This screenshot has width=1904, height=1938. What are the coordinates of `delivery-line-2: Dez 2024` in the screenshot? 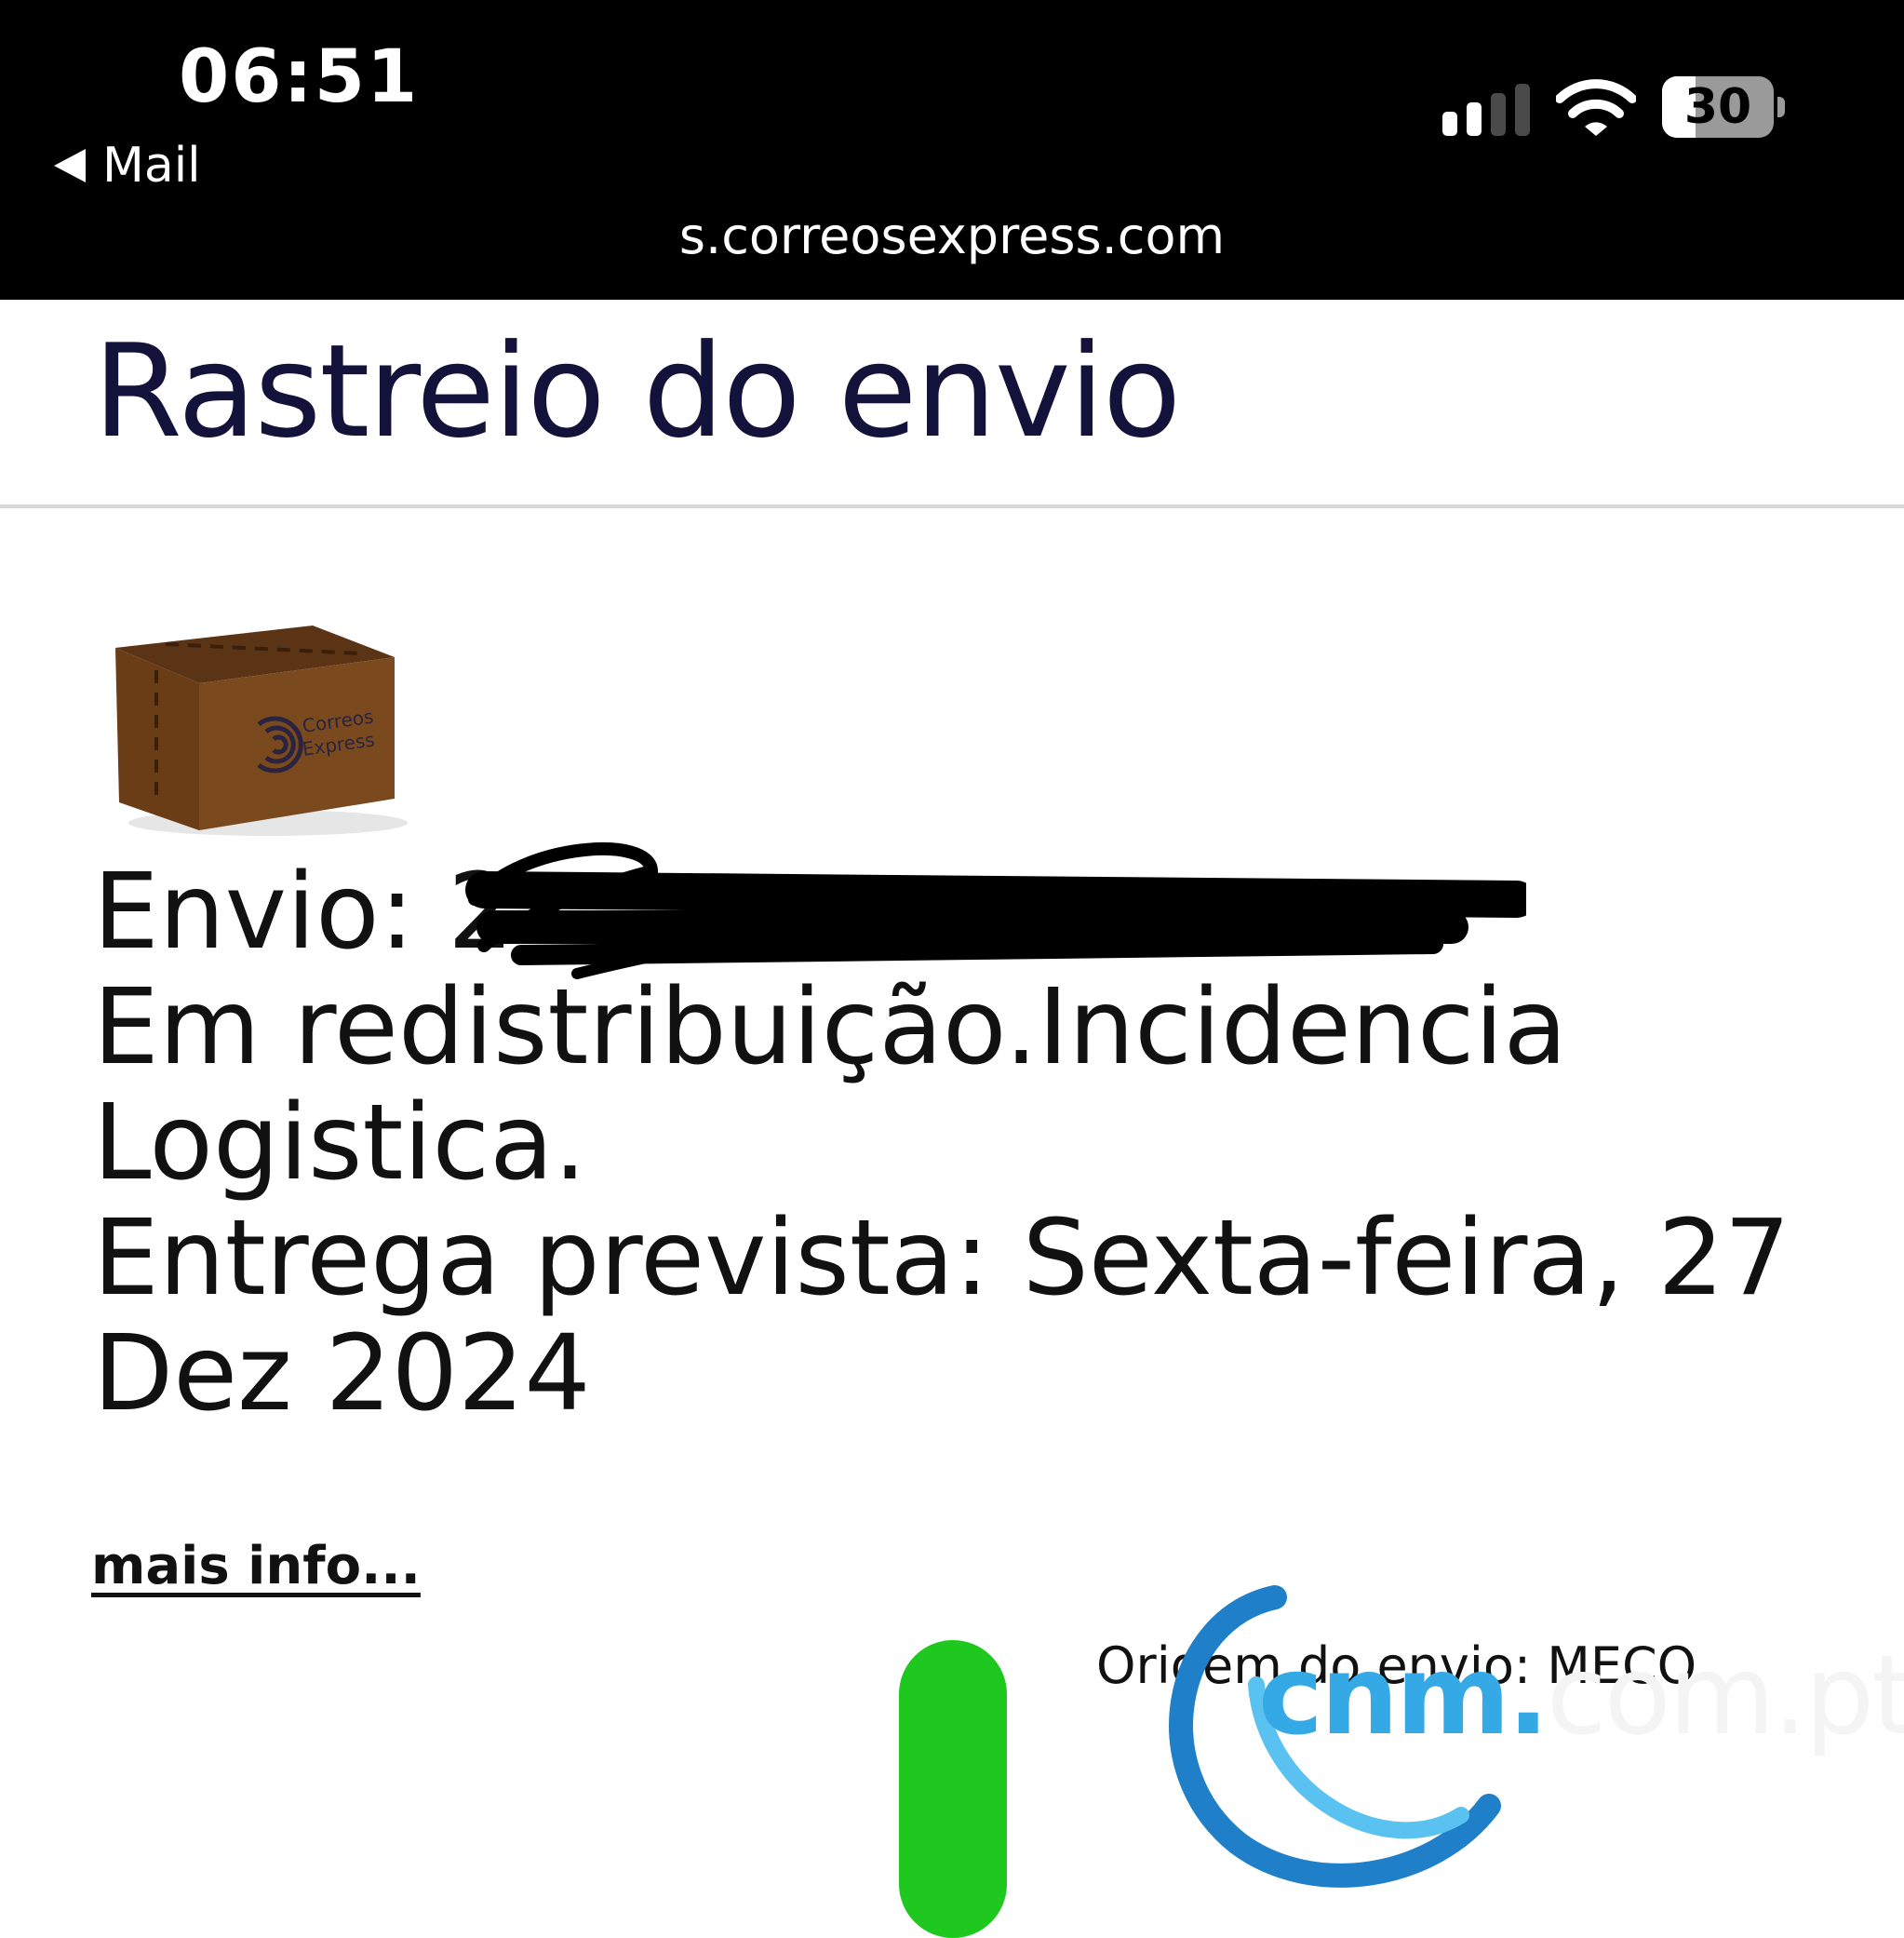 It's located at (342, 1373).